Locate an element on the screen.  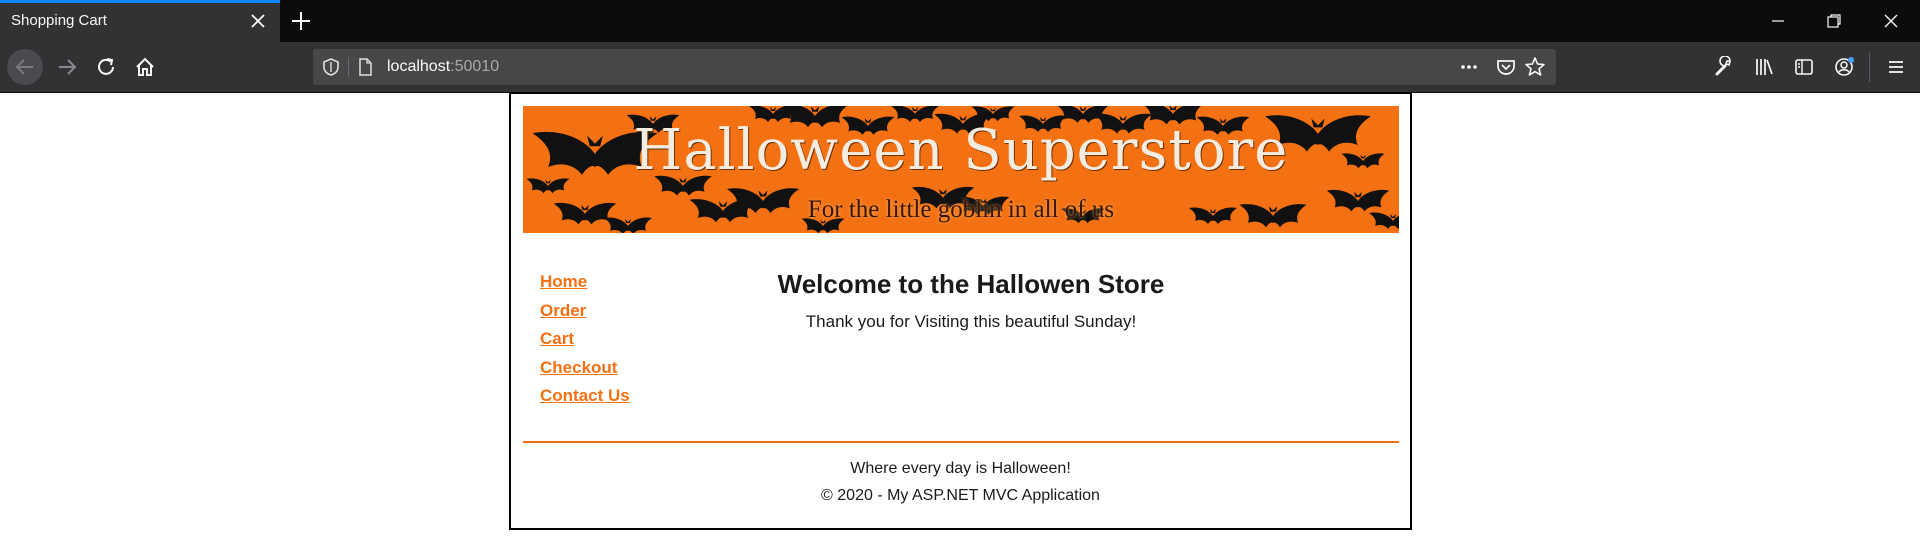
close-icon is located at coordinates (258, 21).